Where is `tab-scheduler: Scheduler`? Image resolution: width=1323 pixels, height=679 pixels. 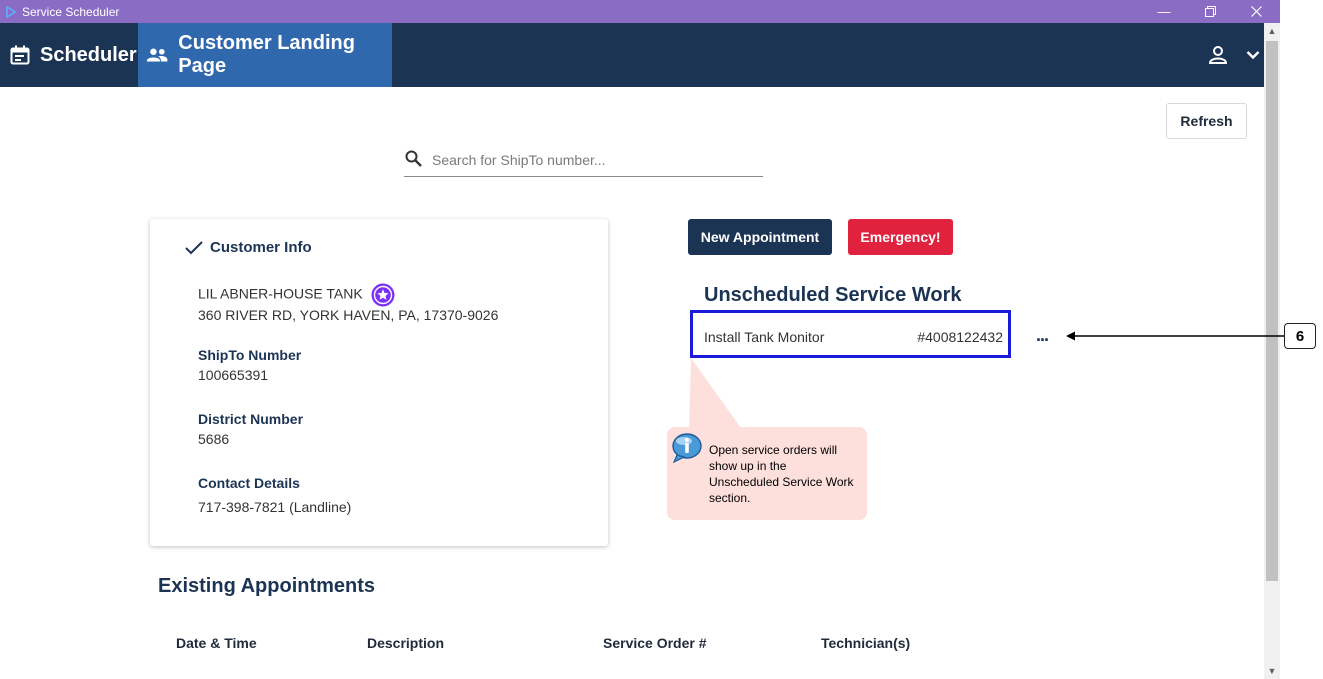 tab-scheduler: Scheduler is located at coordinates (77, 55).